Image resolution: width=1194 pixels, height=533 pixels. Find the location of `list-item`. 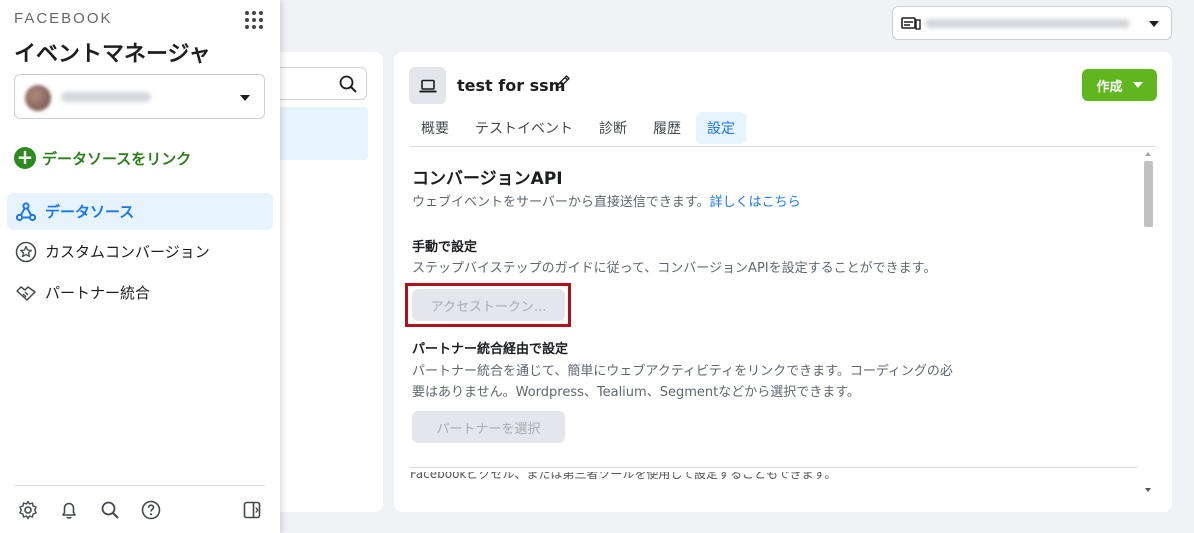

list-item is located at coordinates (319, 133).